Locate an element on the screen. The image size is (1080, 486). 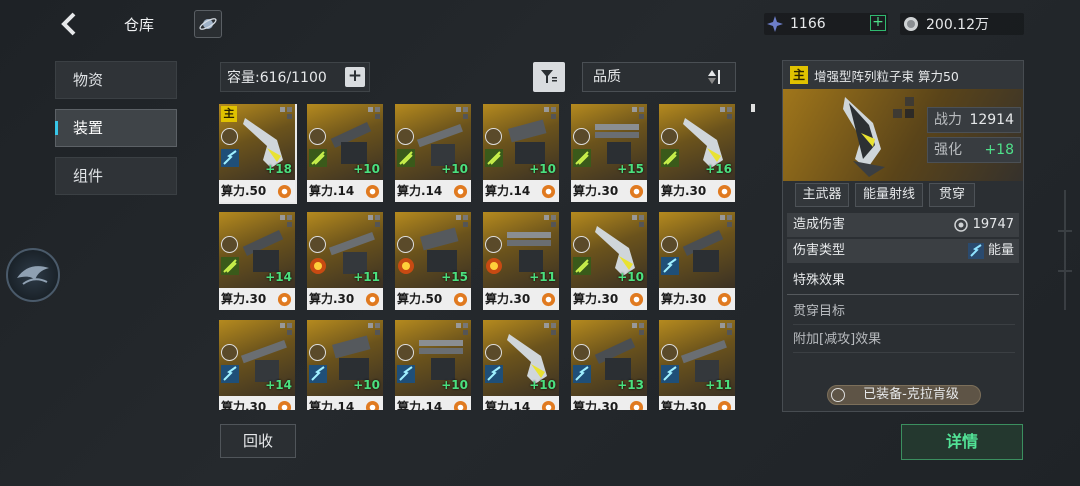
power-stat: 战力 12914 is located at coordinates (974, 120).